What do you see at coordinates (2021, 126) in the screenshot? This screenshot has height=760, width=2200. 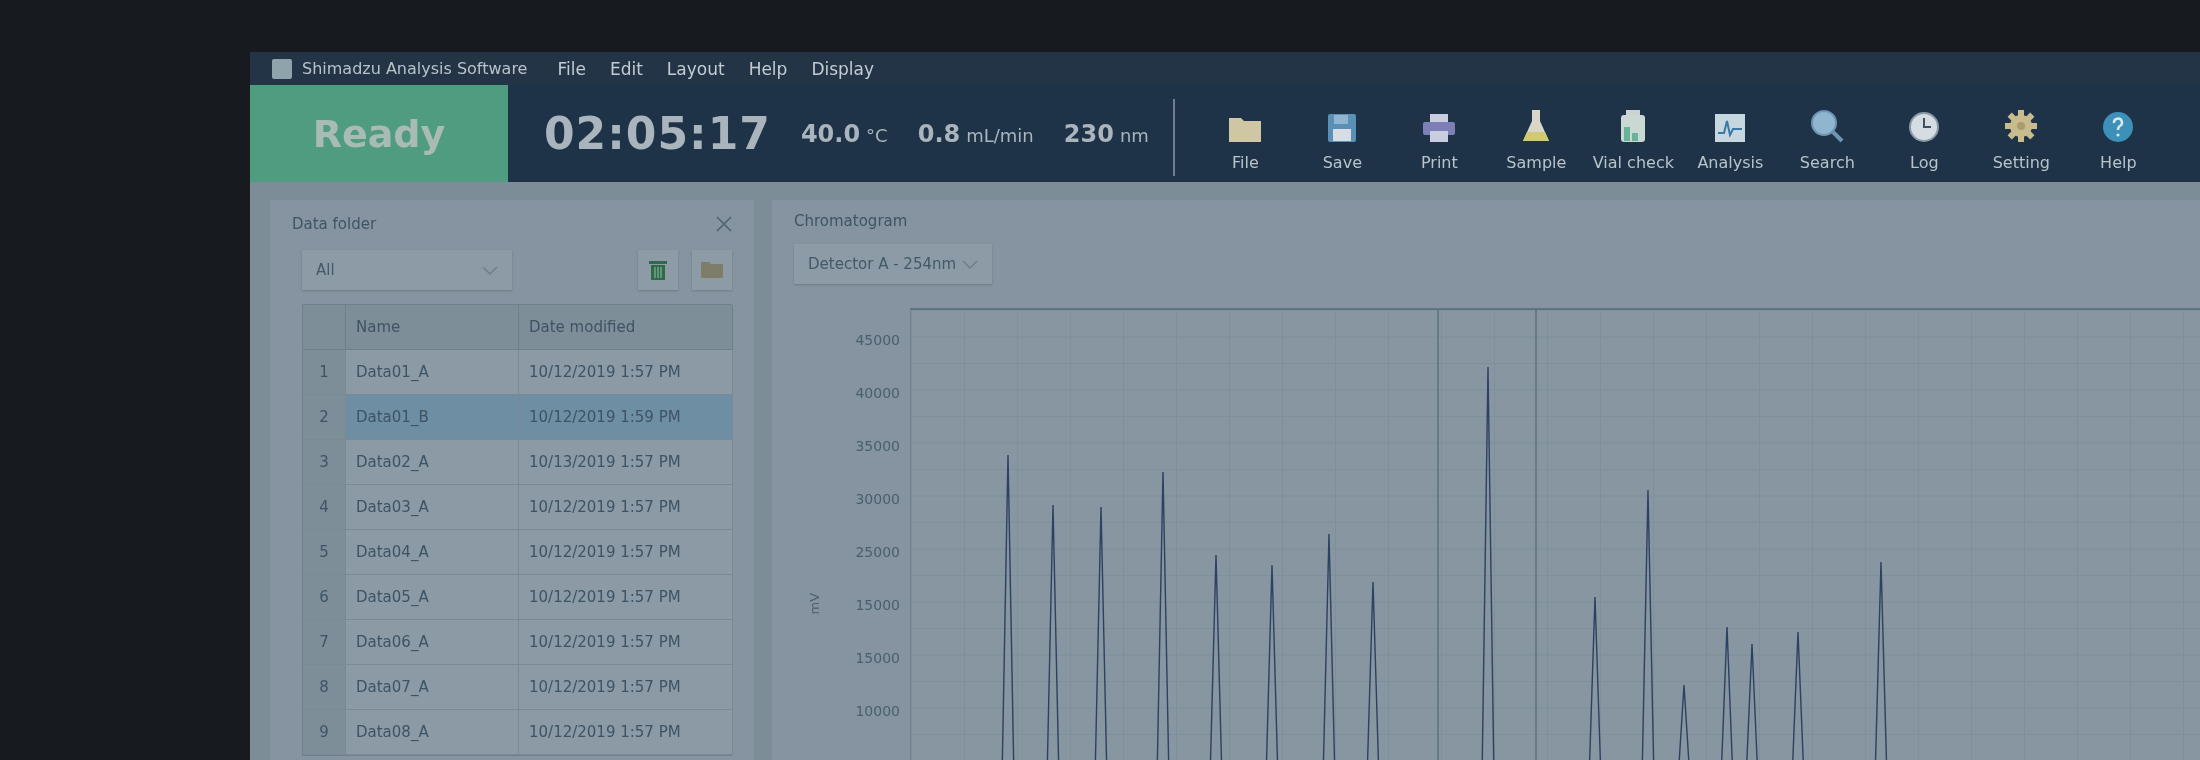 I see `gear-icon` at bounding box center [2021, 126].